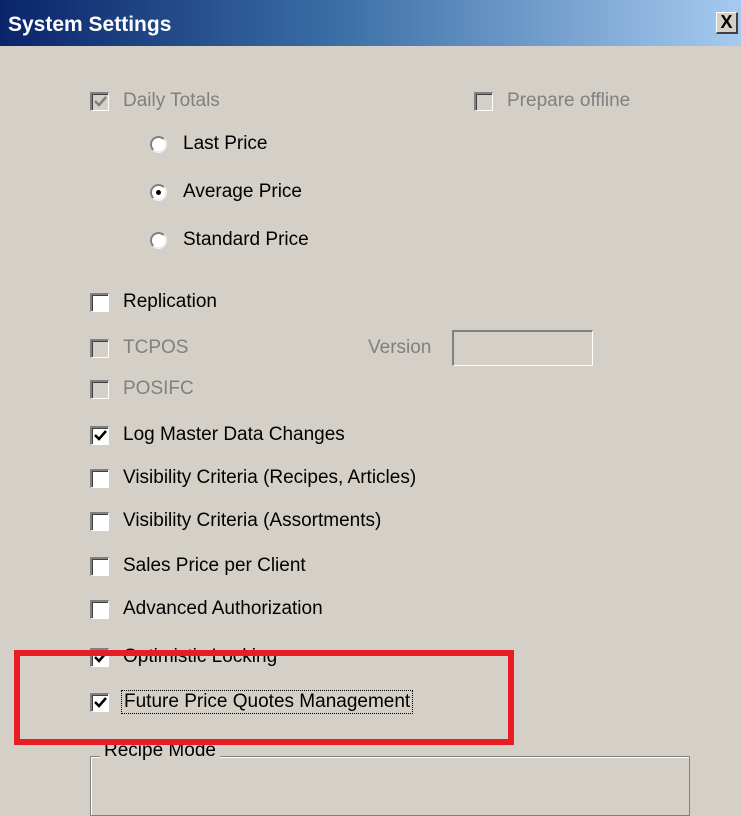 The height and width of the screenshot is (816, 741). Describe the element at coordinates (99, 521) in the screenshot. I see `visibility-assortments-checkbox` at that location.